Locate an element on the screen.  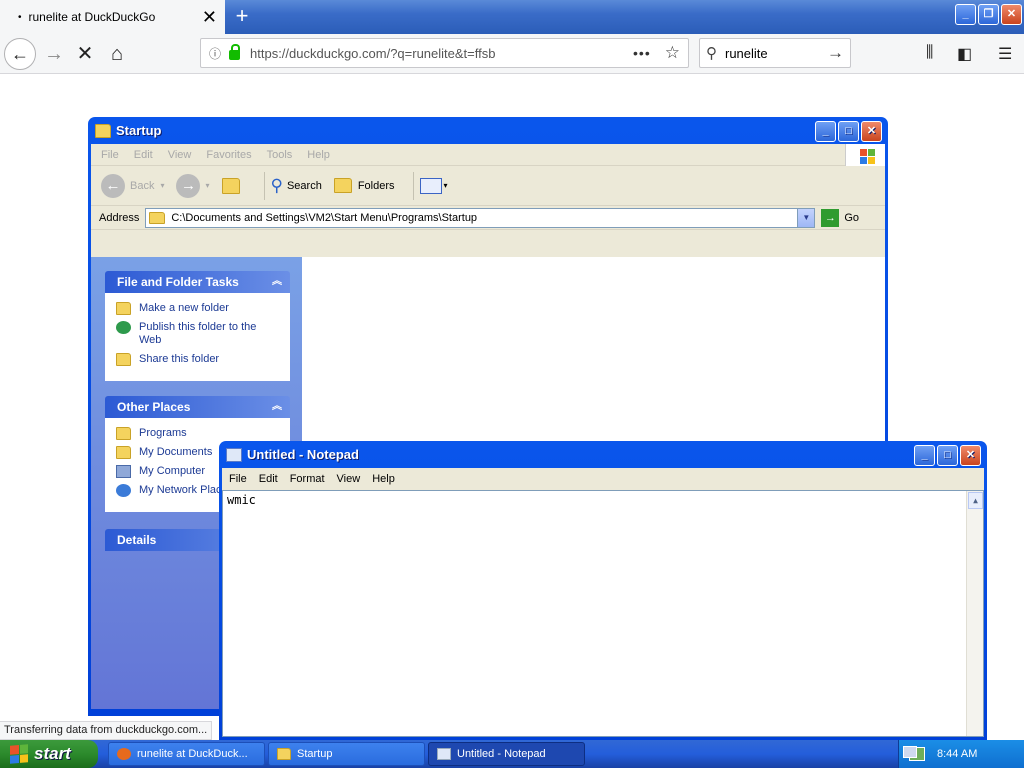
menu-view: View is located at coordinates (180, 155).